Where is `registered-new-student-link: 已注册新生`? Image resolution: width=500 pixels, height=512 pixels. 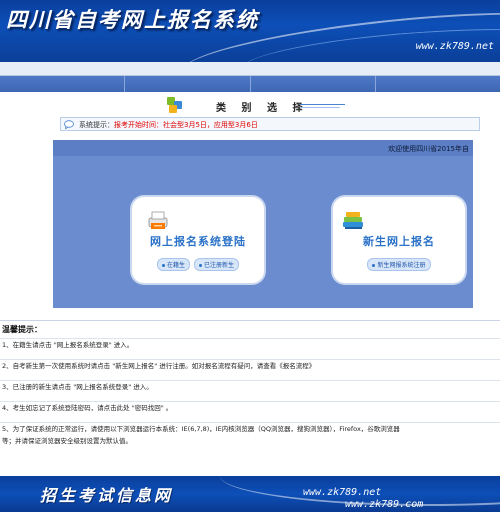 registered-new-student-link: 已注册新生 is located at coordinates (216, 264).